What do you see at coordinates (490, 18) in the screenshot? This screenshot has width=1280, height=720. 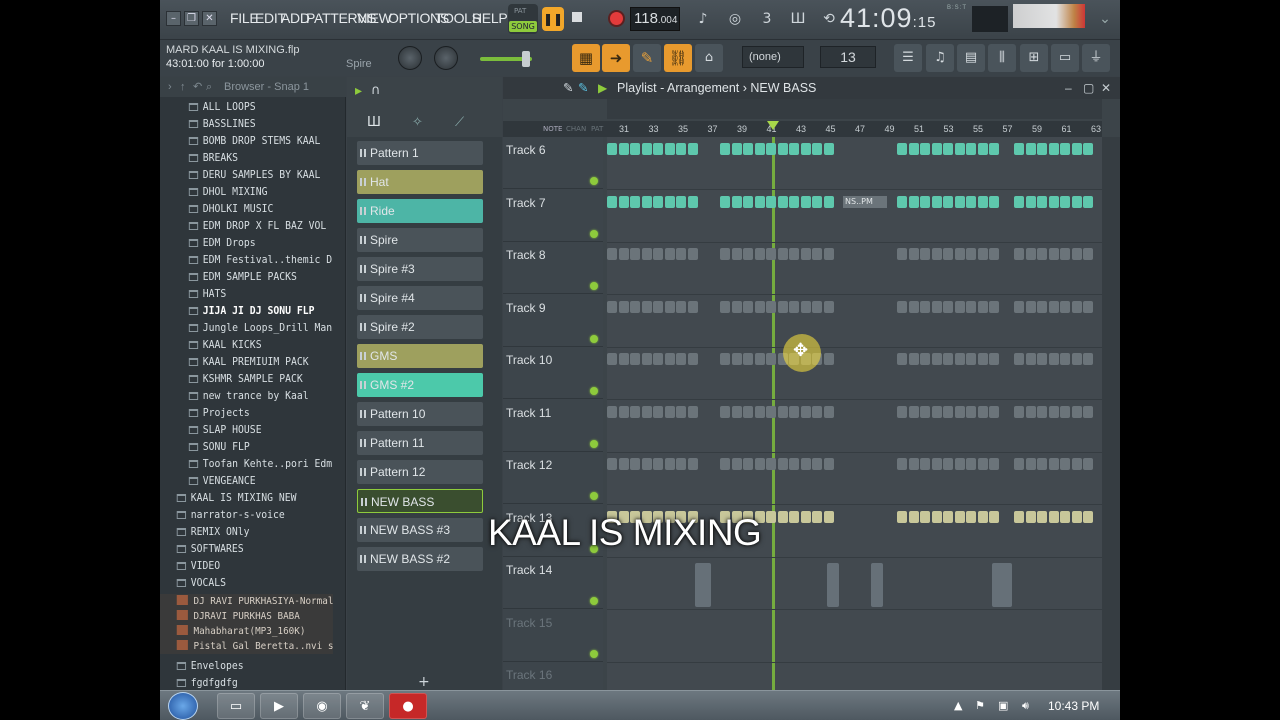 I see `menu-help: HELP` at bounding box center [490, 18].